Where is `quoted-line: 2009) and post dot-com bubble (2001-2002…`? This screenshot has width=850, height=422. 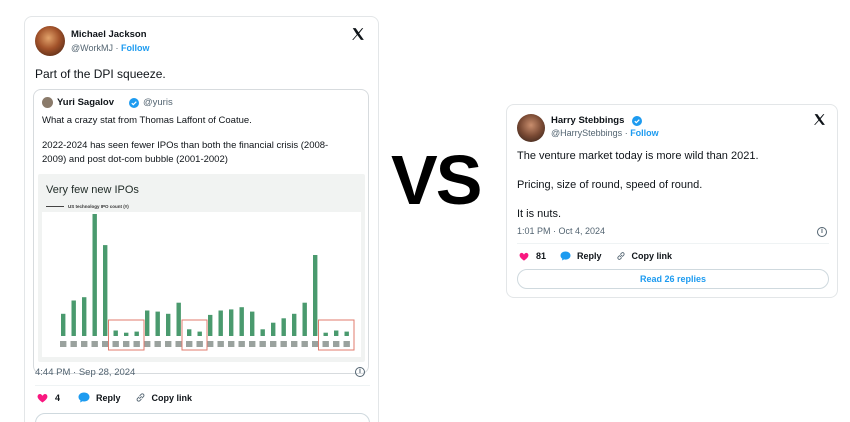
quoted-line: 2009) and post dot-com bubble (2001-2002… is located at coordinates (135, 159).